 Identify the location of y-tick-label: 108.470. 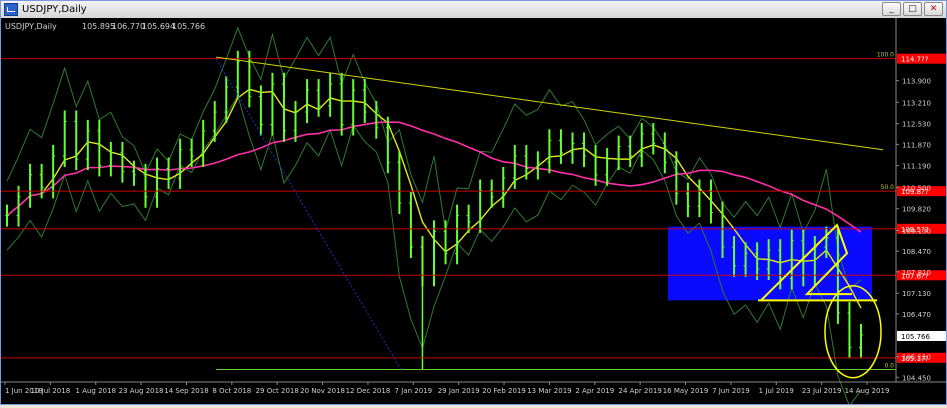
(916, 252).